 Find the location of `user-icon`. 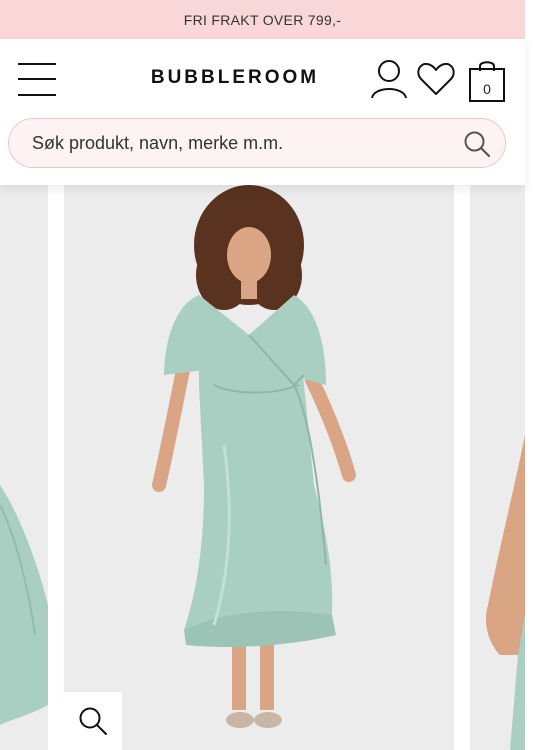

user-icon is located at coordinates (389, 79).